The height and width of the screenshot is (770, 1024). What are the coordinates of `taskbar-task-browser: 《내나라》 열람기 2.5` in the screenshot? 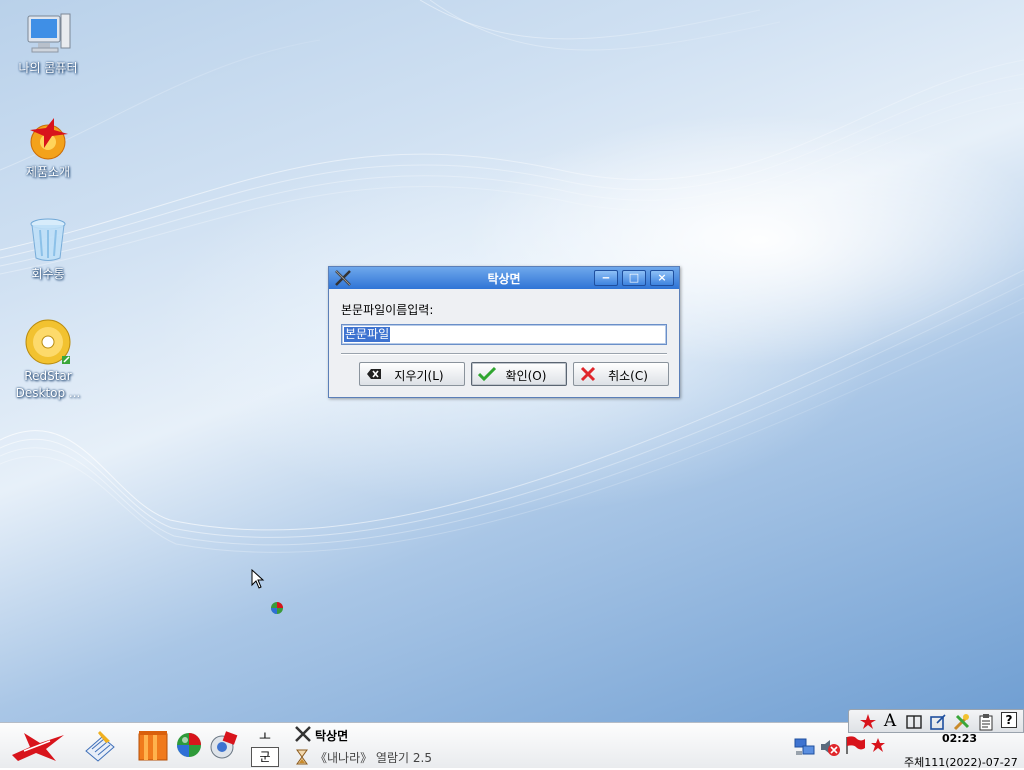 It's located at (394, 757).